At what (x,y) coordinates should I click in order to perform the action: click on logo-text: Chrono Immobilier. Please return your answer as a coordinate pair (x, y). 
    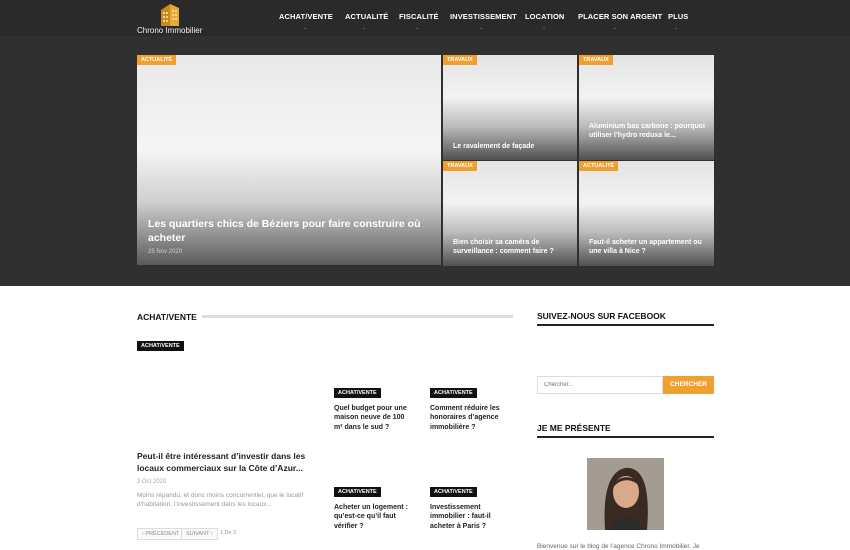
    Looking at the image, I should click on (170, 30).